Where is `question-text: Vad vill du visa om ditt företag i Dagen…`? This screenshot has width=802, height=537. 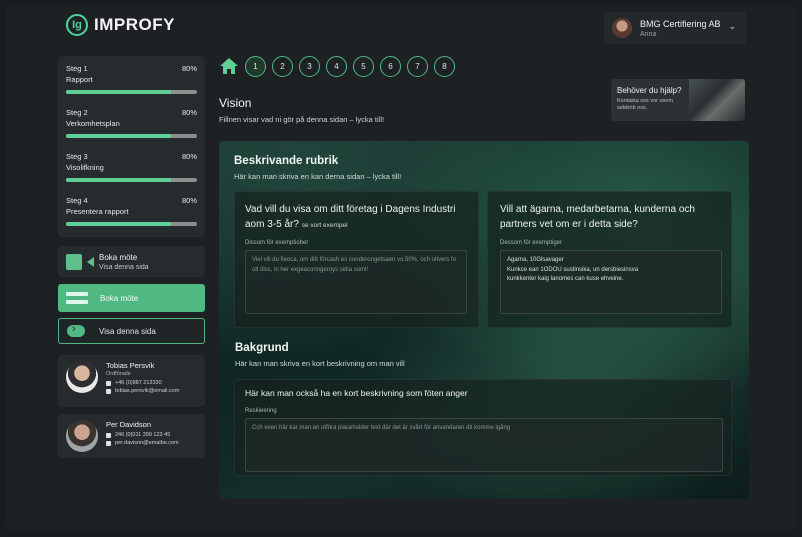 question-text: Vad vill du visa om ditt företag i Dagen… is located at coordinates (359, 217).